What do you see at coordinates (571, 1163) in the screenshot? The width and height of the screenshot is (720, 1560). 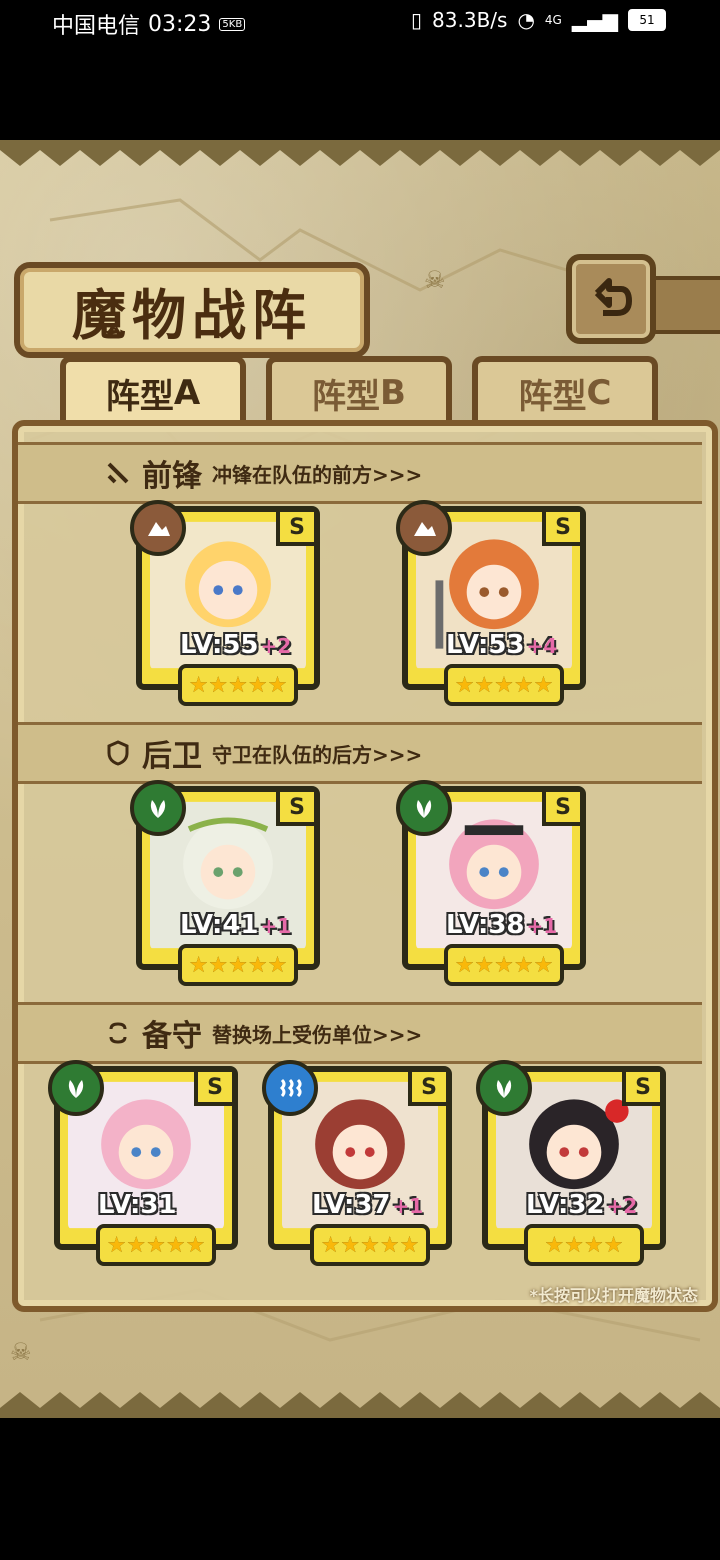 I see `monster-card-reserve-3: S LV:32 +2 ★★★★` at bounding box center [571, 1163].